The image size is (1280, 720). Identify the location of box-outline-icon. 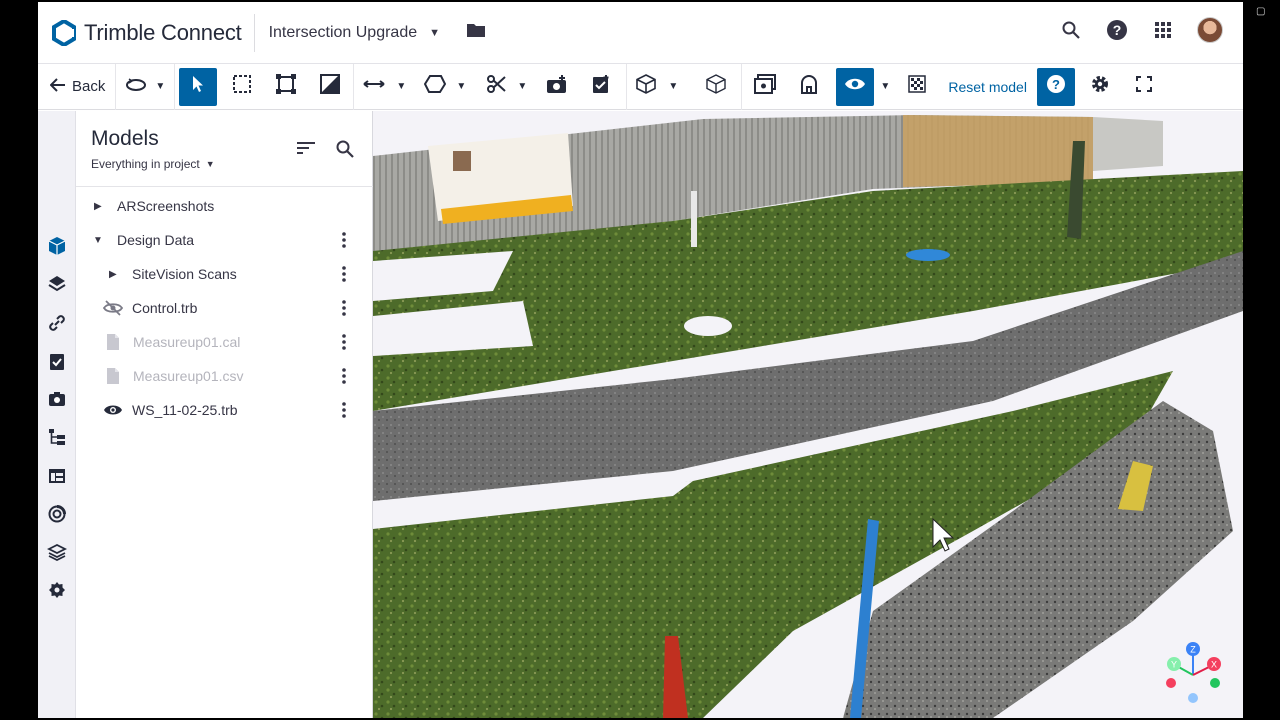
(716, 86).